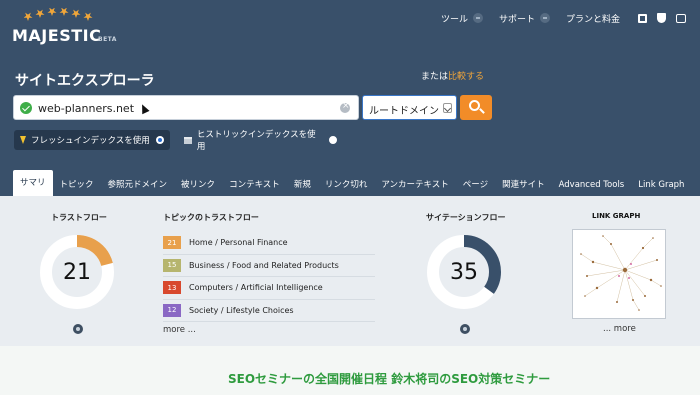 This screenshot has height=395, width=700. I want to click on check-circle-icon, so click(26, 108).